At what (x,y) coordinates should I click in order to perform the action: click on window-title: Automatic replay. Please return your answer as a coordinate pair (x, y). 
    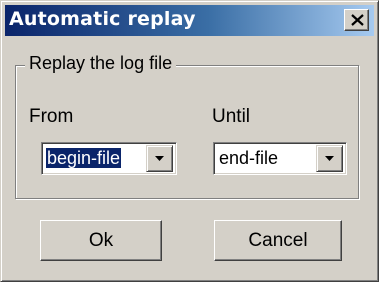
    Looking at the image, I should click on (102, 19).